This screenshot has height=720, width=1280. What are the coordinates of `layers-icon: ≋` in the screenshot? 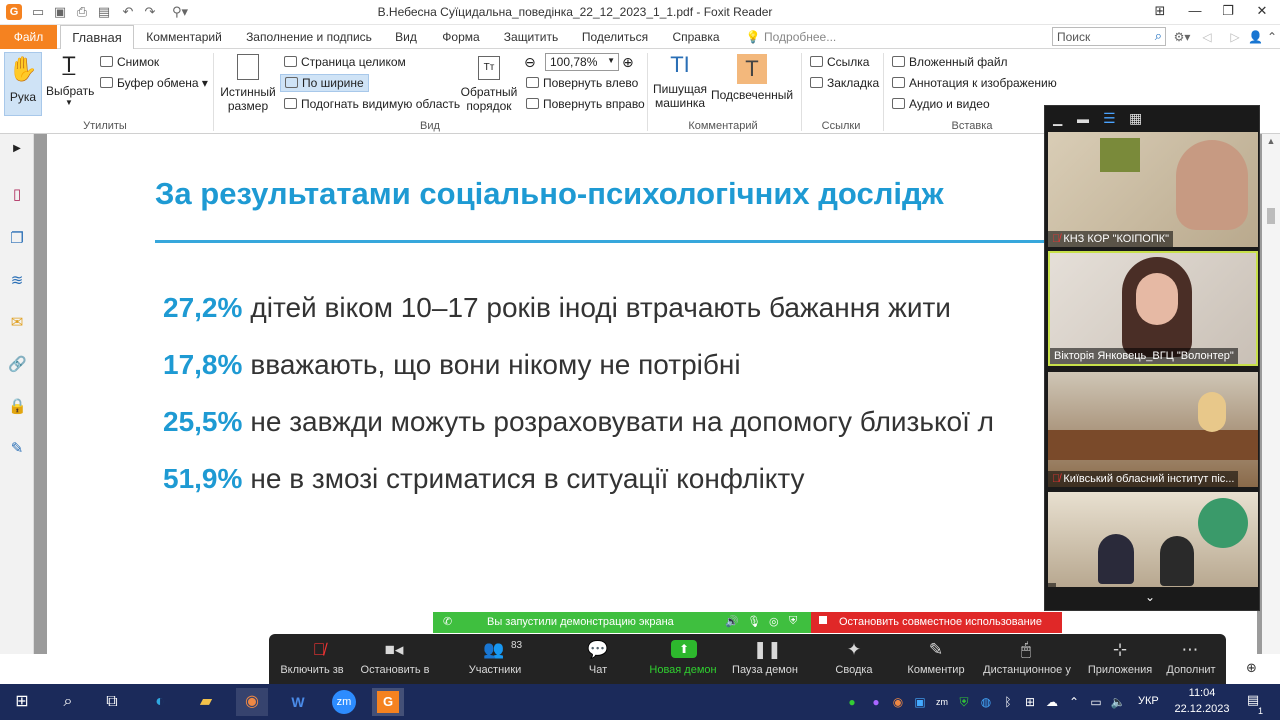 It's located at (17, 281).